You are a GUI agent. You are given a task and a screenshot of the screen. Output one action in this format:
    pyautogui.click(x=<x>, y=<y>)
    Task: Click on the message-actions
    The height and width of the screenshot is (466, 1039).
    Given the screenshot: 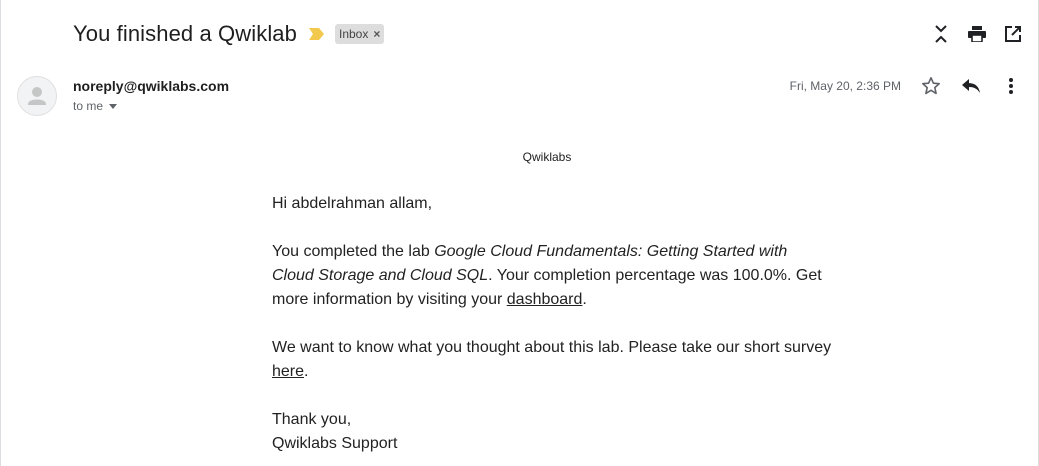 What is the action you would take?
    pyautogui.click(x=971, y=86)
    